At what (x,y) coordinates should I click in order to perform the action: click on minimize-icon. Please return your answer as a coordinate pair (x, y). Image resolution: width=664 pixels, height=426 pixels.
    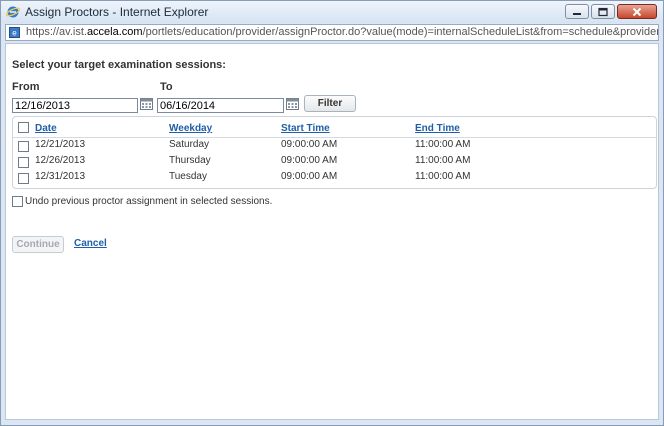
    Looking at the image, I should click on (577, 13).